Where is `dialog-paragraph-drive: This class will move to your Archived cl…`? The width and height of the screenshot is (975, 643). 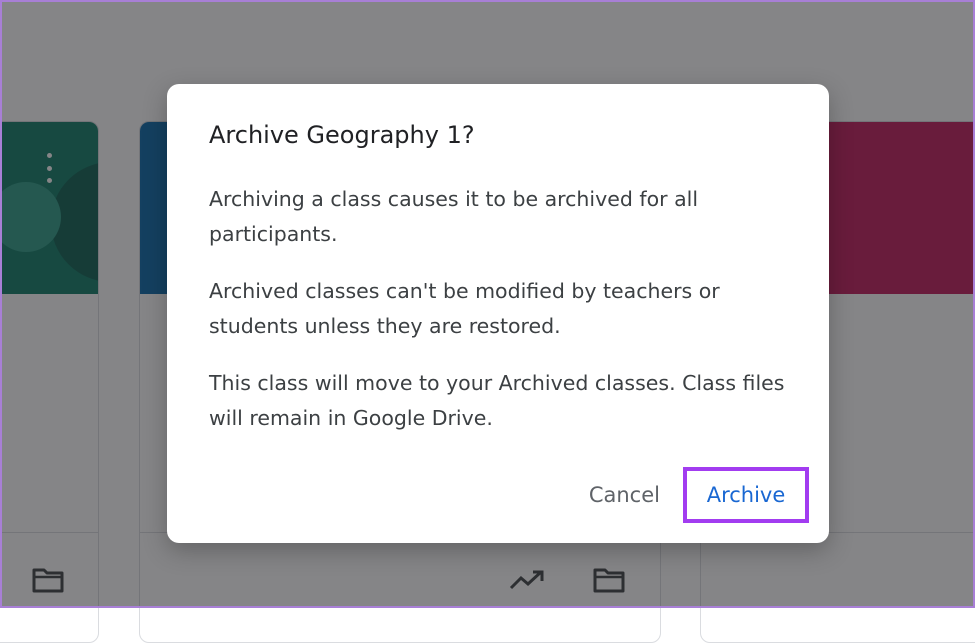 dialog-paragraph-drive: This class will move to your Archived cl… is located at coordinates (497, 400).